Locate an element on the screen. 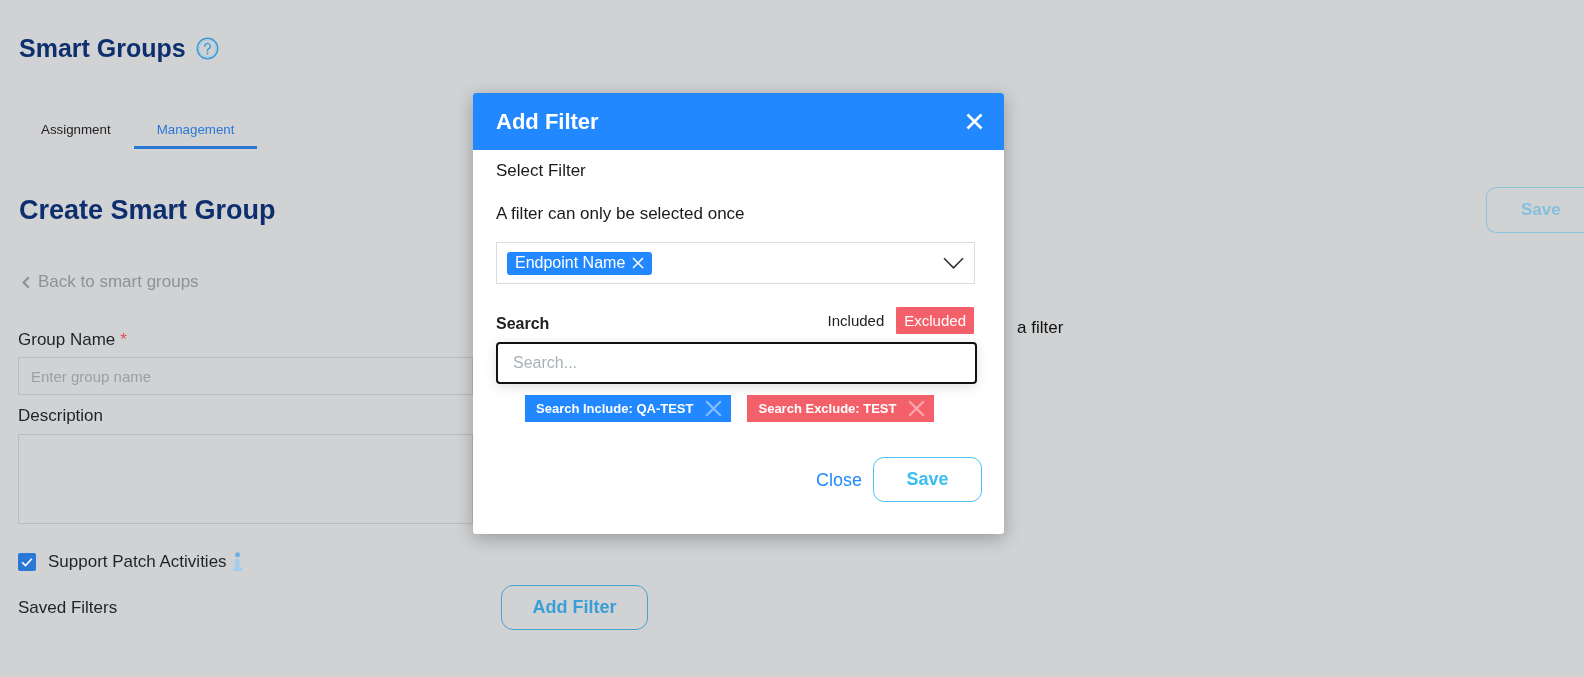 This screenshot has width=1584, height=677. message-text: a filter is located at coordinates (1040, 328).